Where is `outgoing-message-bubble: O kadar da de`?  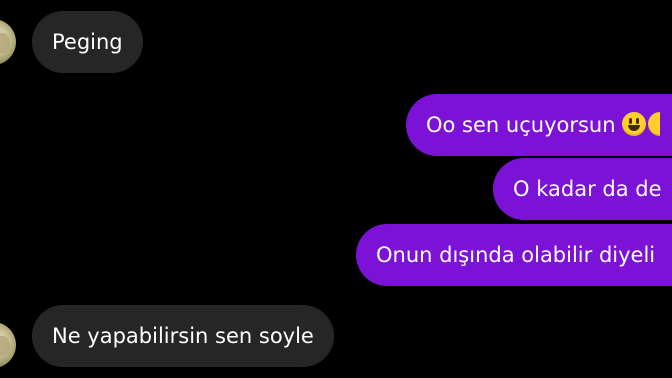 outgoing-message-bubble: O kadar da de is located at coordinates (582, 189).